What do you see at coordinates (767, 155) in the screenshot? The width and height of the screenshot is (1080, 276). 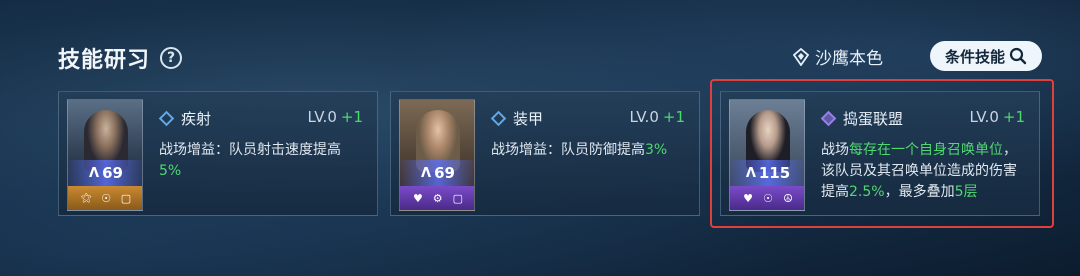 I see `character-portrait: Λ 115 ♥ ☉ ☮` at bounding box center [767, 155].